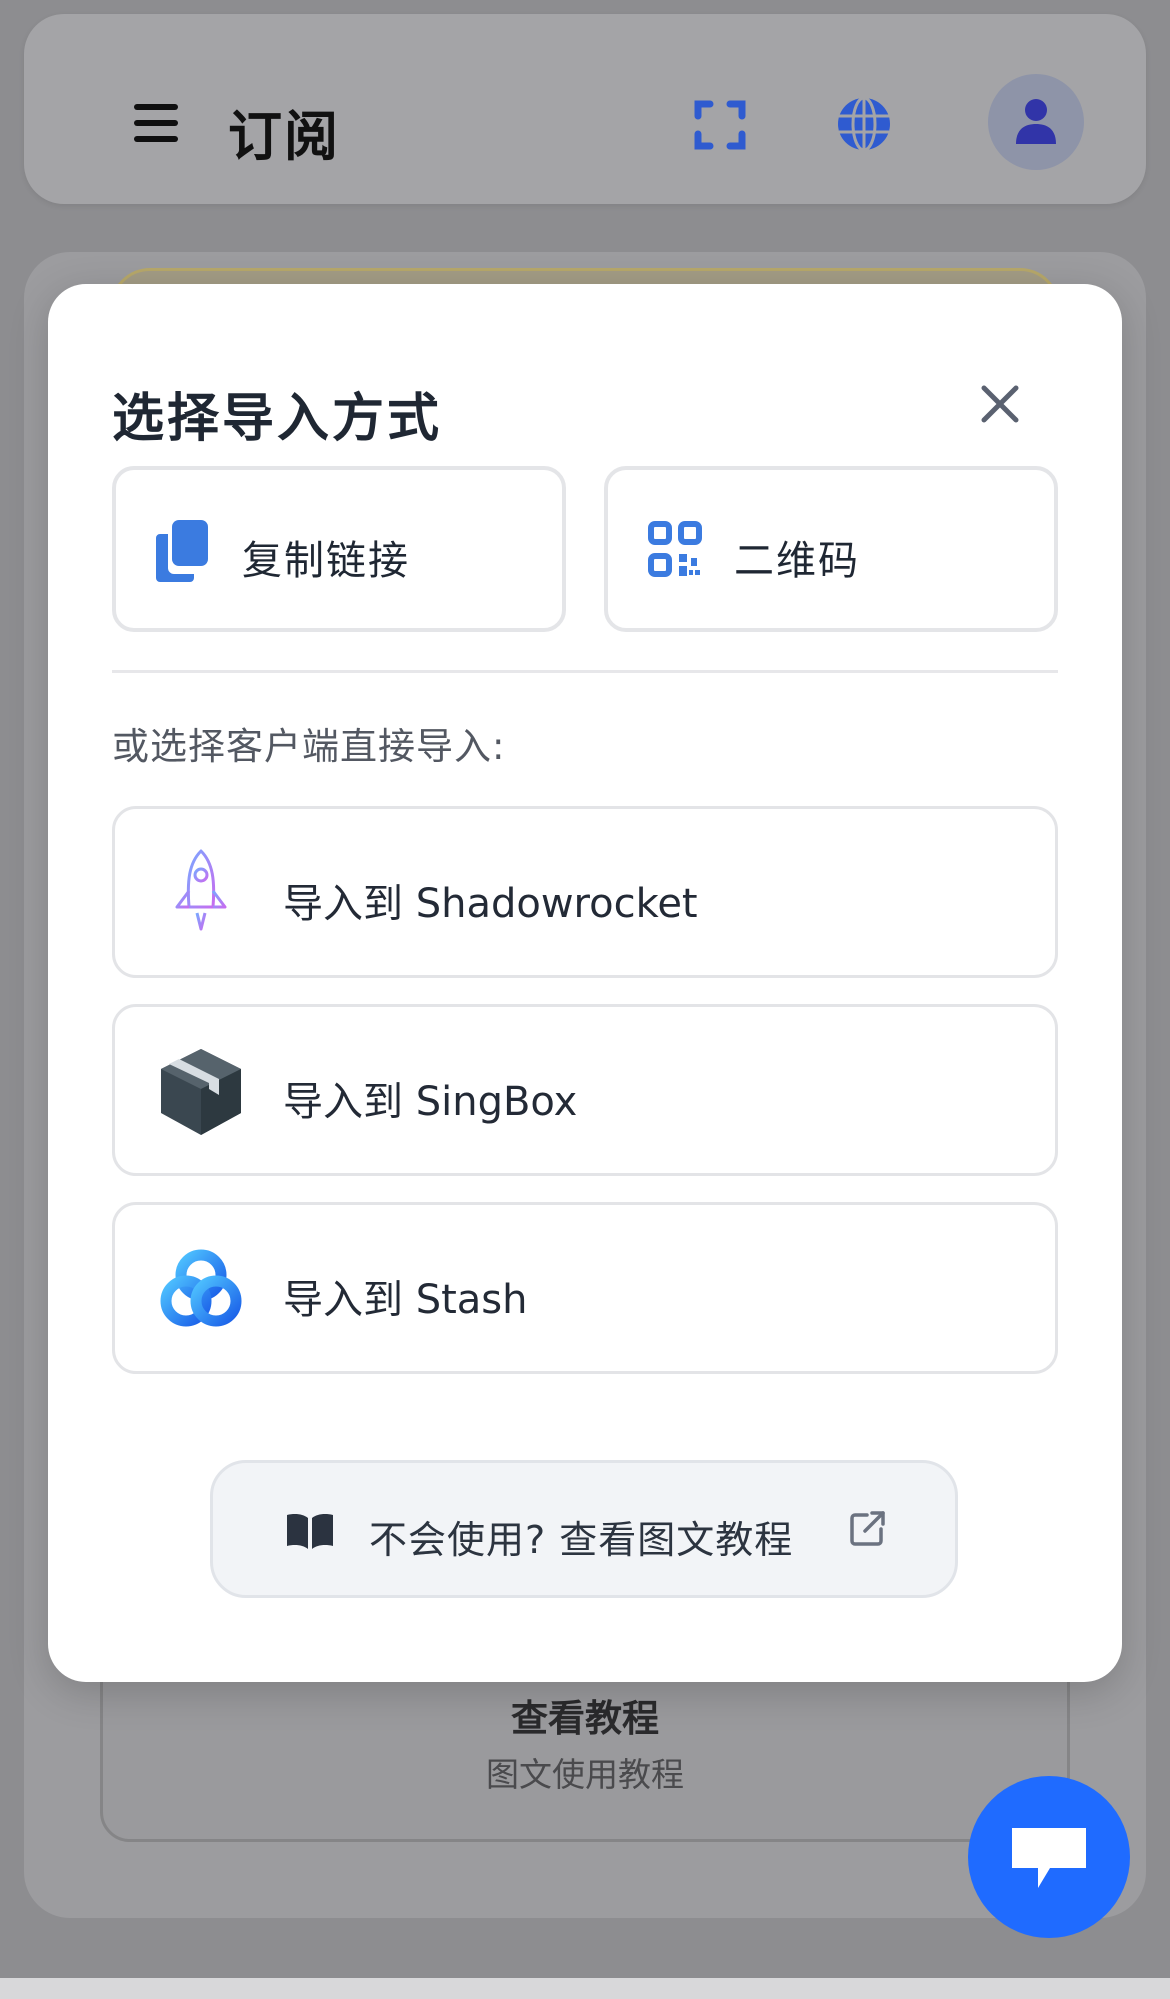  I want to click on view-tutorial-label: 不会使用? 查看图文教程, so click(581, 1540).